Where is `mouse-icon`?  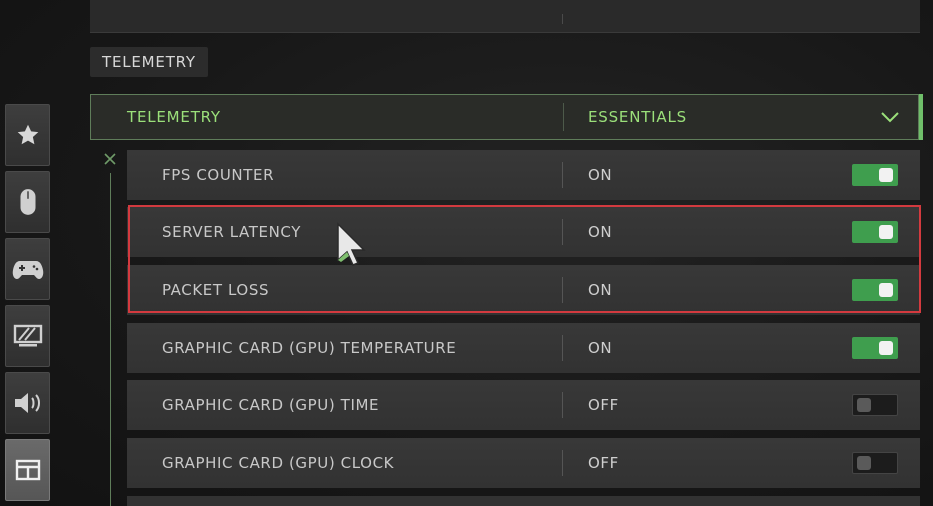 mouse-icon is located at coordinates (28, 202).